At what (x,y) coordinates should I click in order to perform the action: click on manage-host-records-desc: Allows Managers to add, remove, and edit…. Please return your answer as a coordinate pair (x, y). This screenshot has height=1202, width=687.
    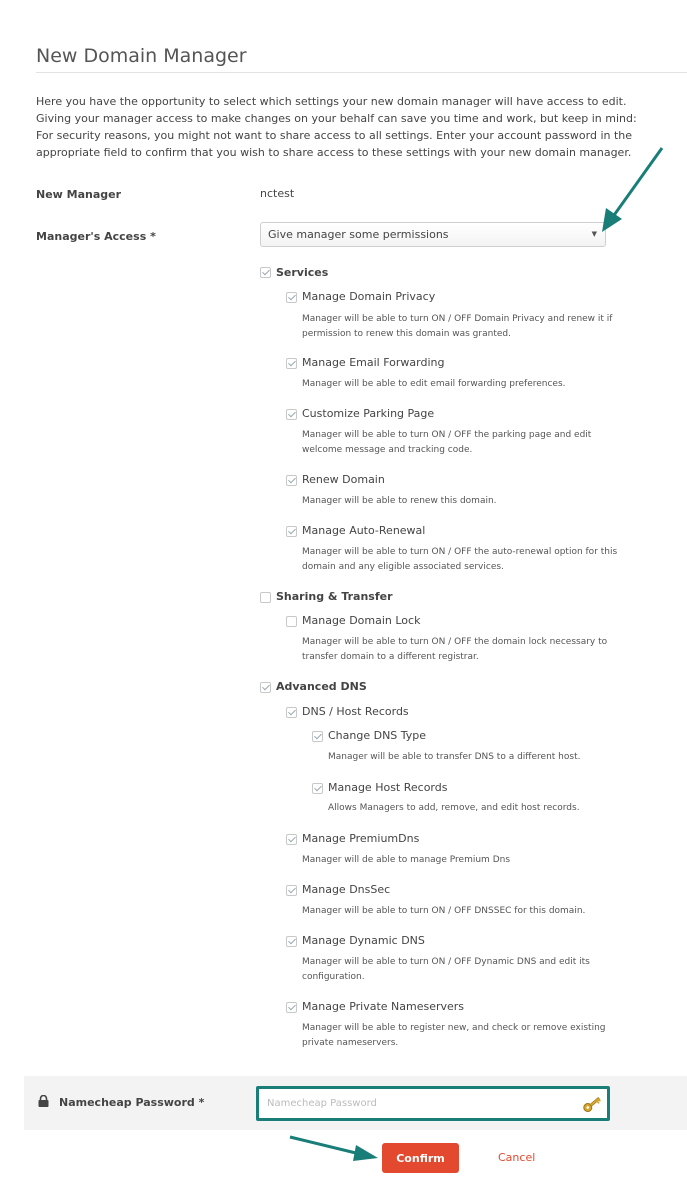
    Looking at the image, I should click on (454, 808).